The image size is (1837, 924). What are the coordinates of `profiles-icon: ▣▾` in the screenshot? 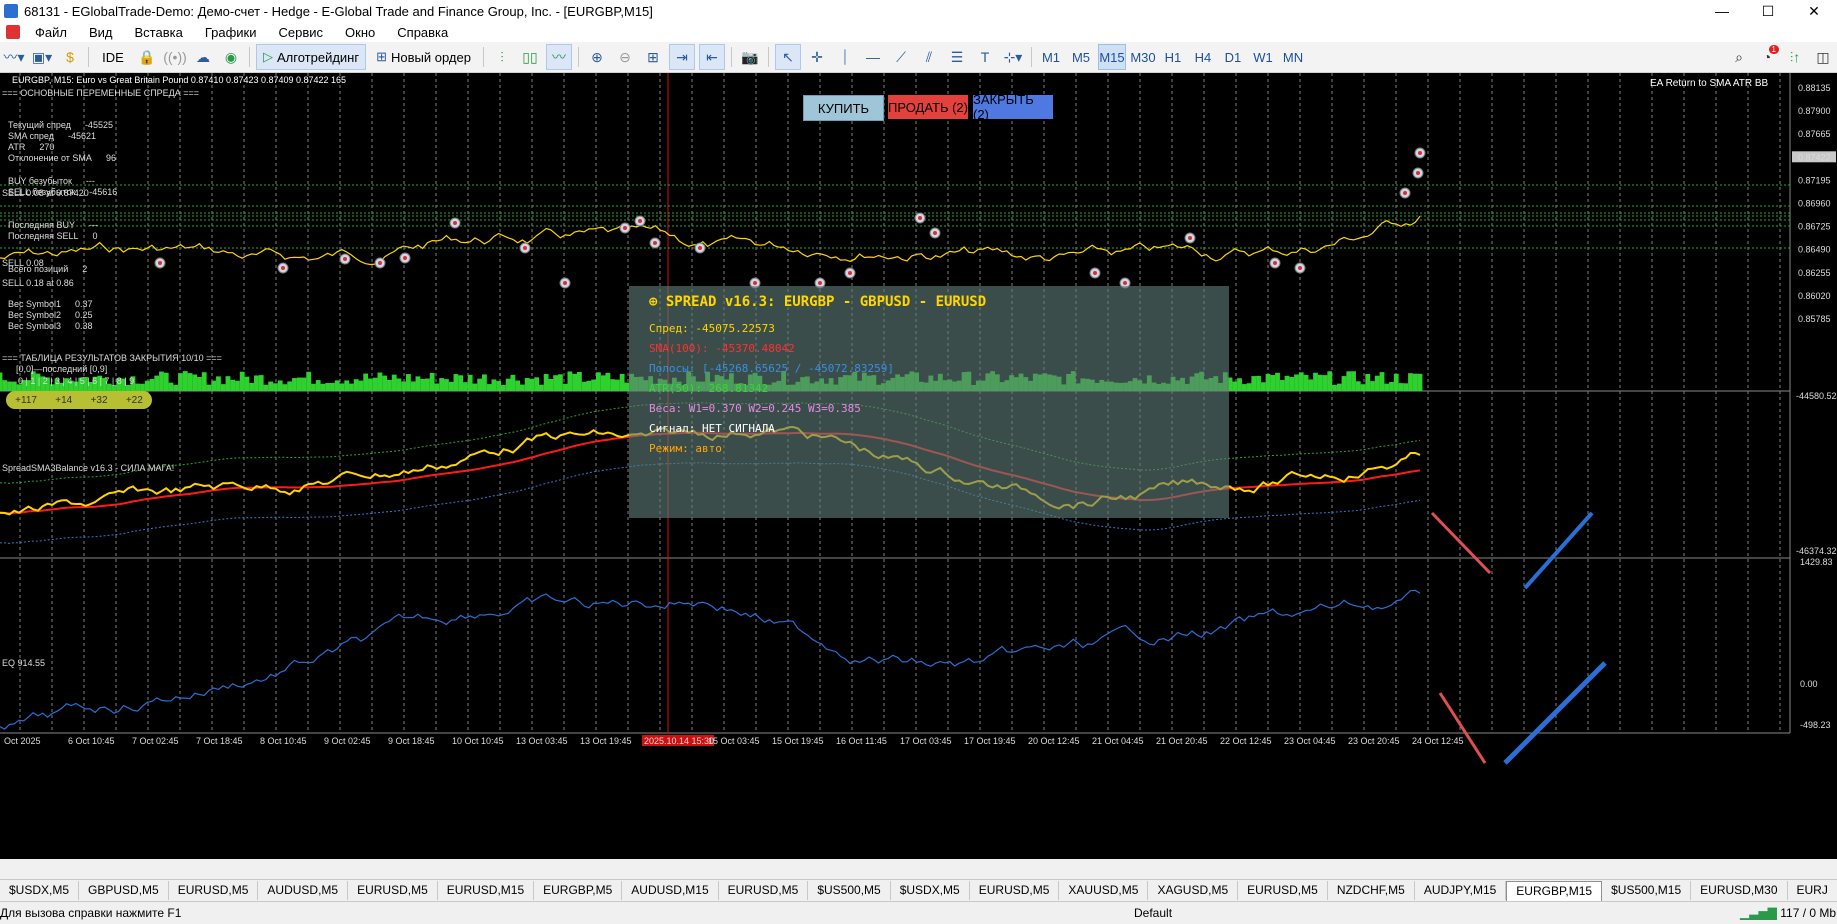 It's located at (42, 57).